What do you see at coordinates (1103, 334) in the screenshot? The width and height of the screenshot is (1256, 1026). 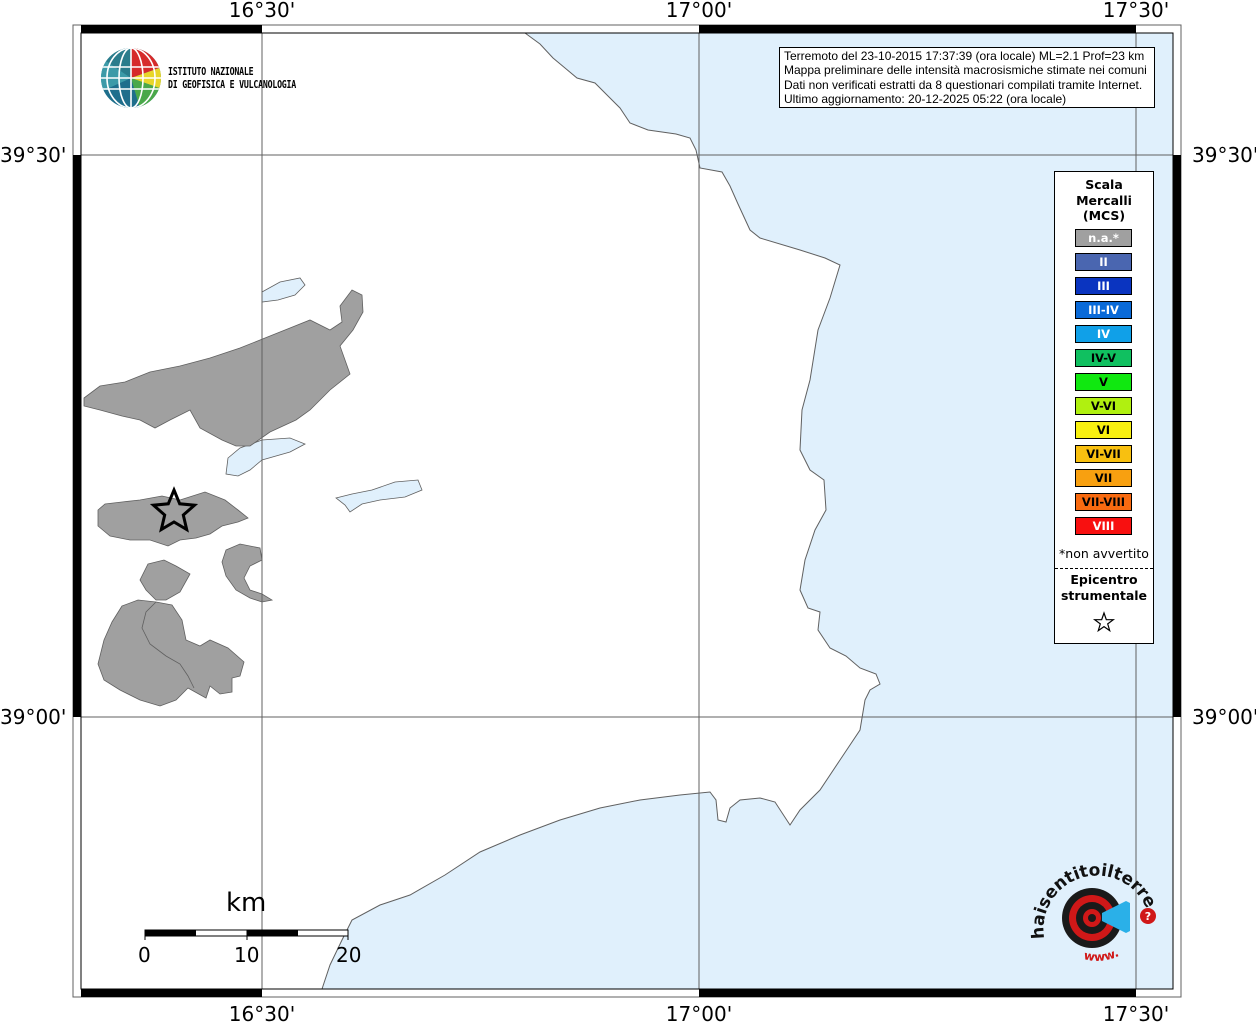 I see `legend-swatch: IV` at bounding box center [1103, 334].